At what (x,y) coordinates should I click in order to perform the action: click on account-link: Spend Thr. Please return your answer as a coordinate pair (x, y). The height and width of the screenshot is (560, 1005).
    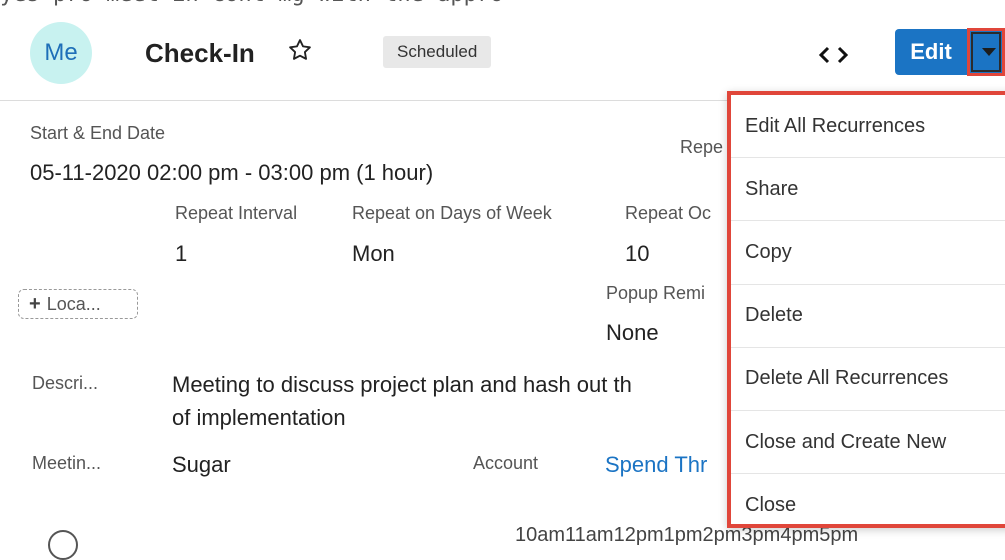
    Looking at the image, I should click on (656, 465).